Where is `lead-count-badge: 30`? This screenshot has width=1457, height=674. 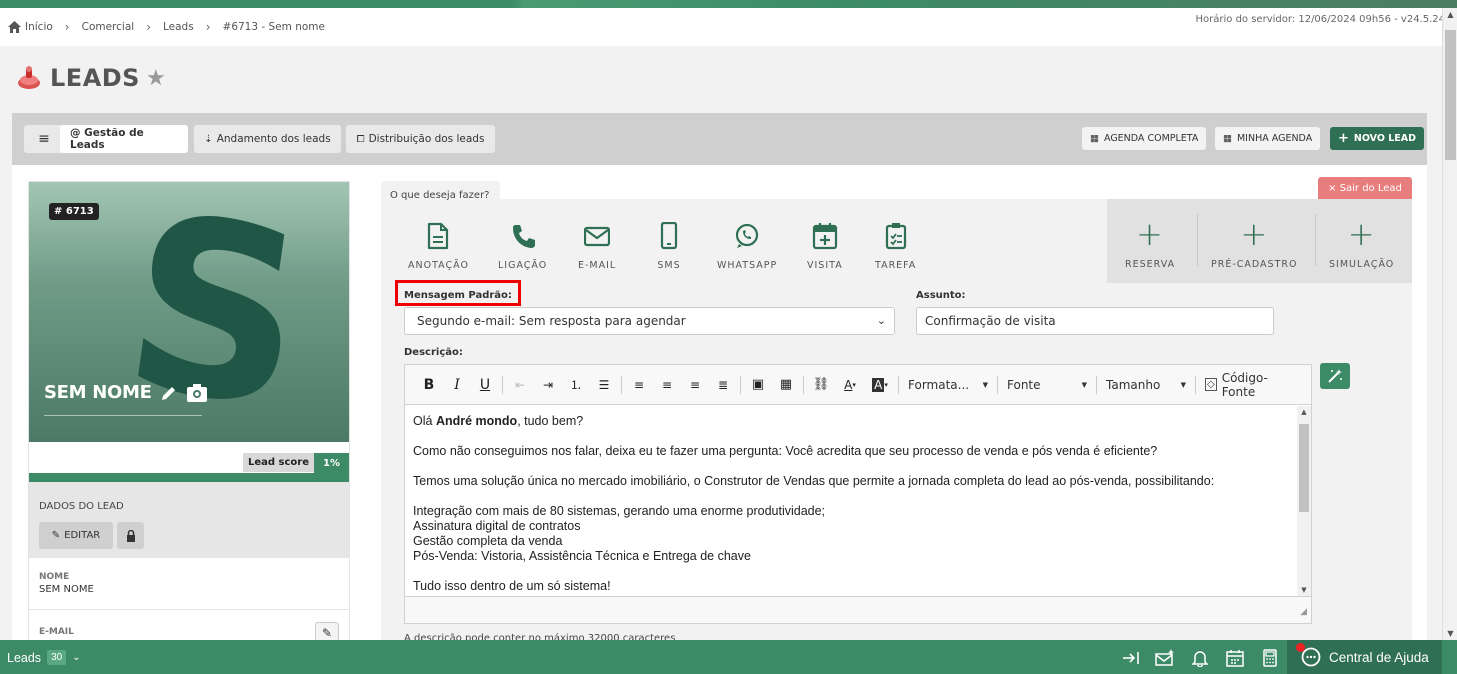
lead-count-badge: 30 is located at coordinates (57, 657).